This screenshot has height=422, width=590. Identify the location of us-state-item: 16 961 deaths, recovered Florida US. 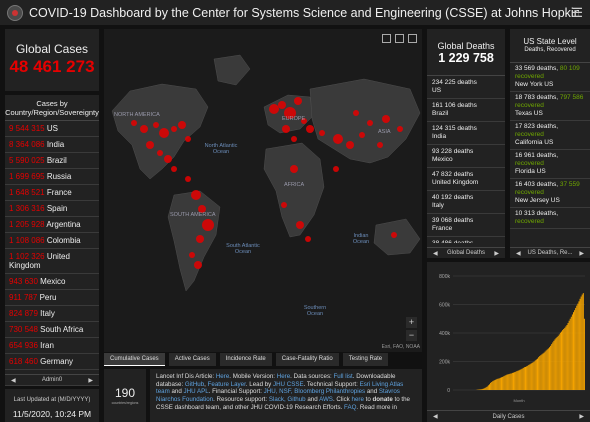
(550, 164).